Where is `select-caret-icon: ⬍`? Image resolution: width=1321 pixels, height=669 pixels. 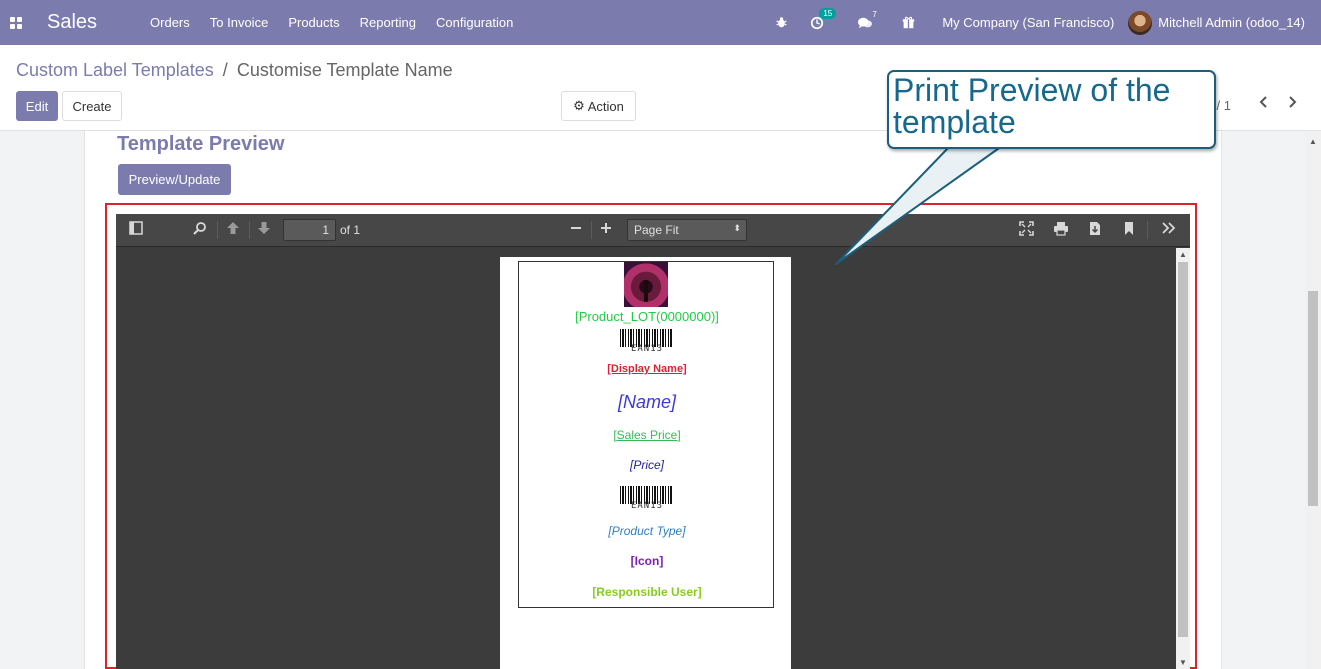
select-caret-icon: ⬍ is located at coordinates (737, 228).